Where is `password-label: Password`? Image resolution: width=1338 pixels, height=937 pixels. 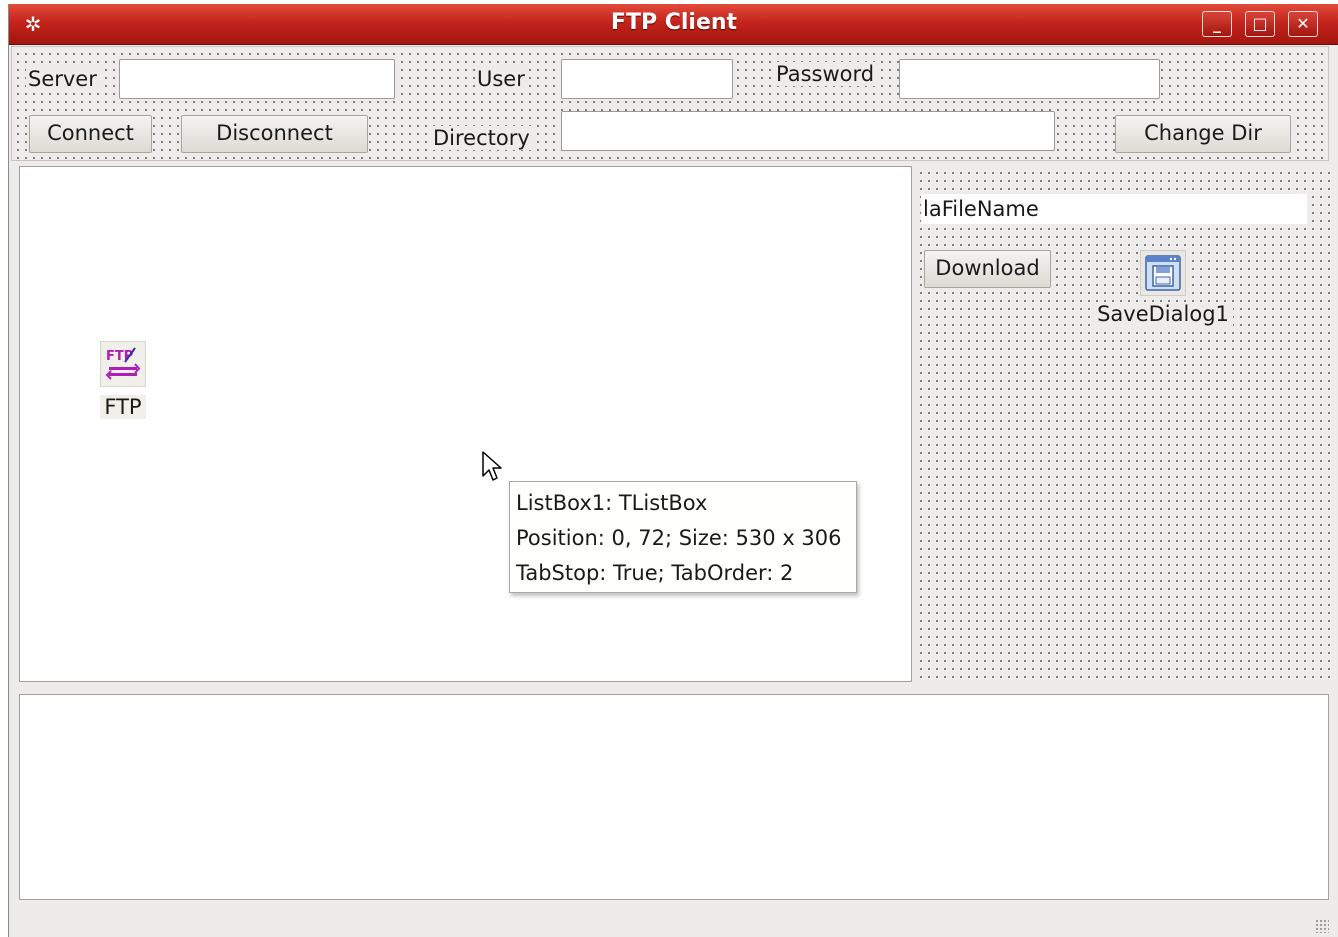
password-label: Password is located at coordinates (825, 74).